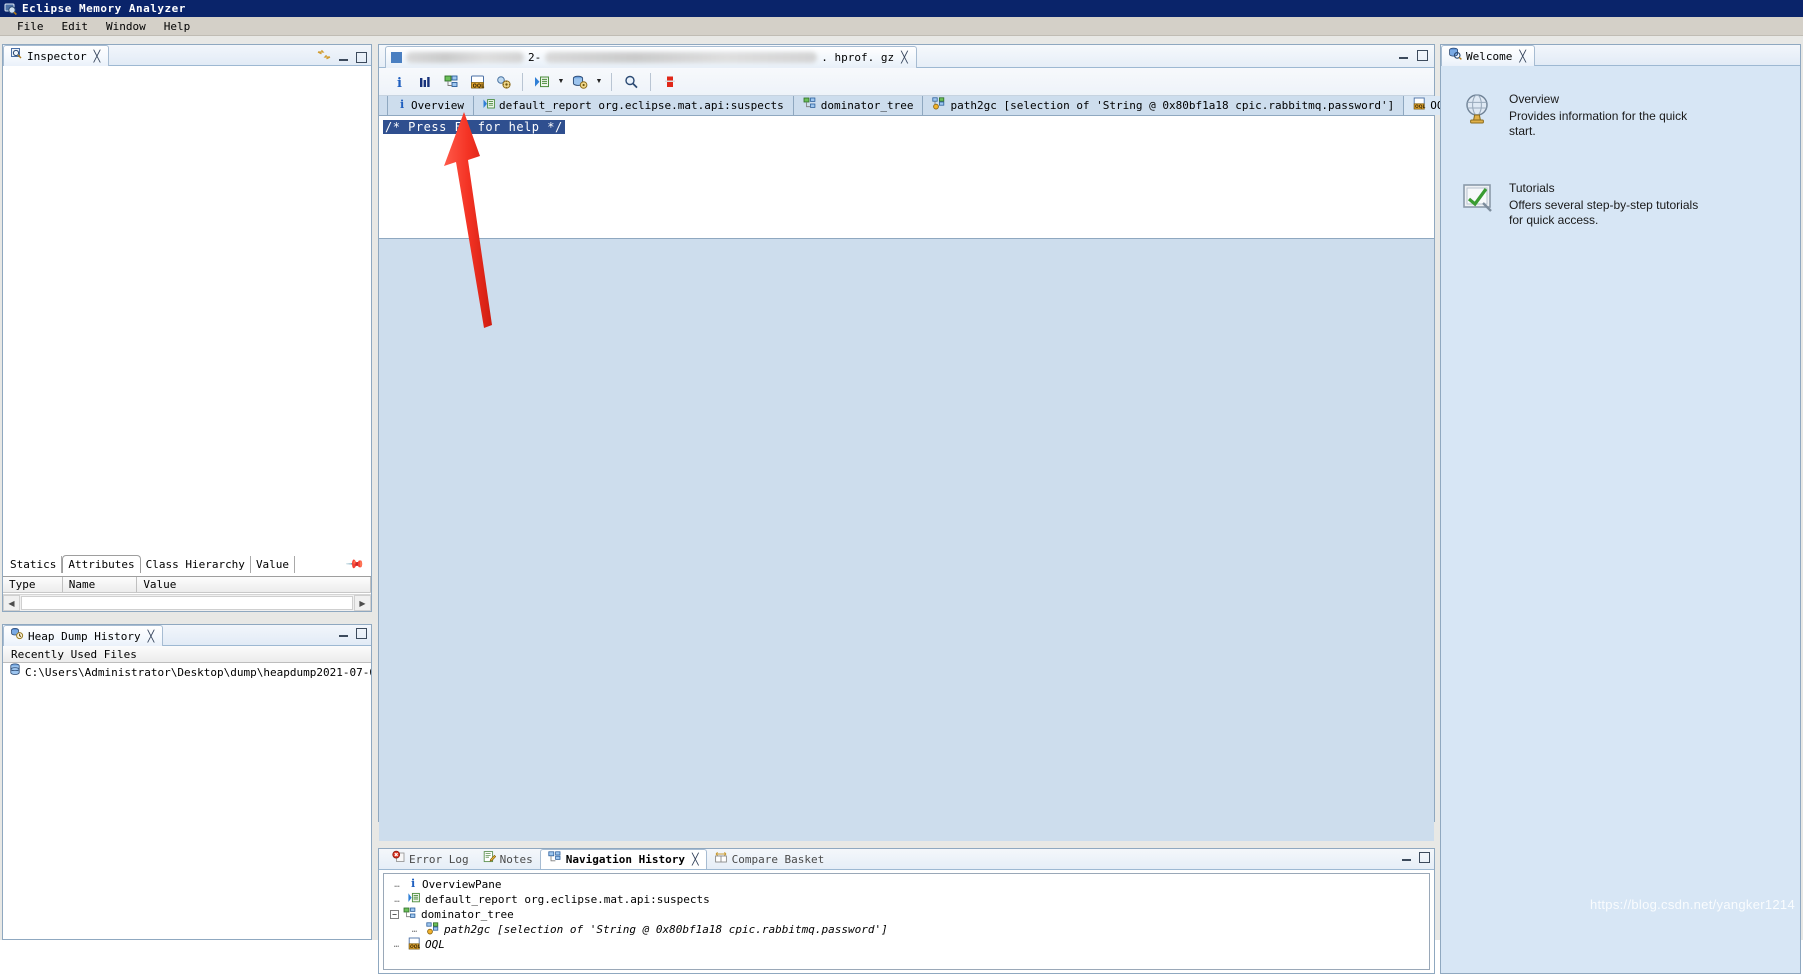 The width and height of the screenshot is (1803, 974). I want to click on histogram-icon, so click(425, 82).